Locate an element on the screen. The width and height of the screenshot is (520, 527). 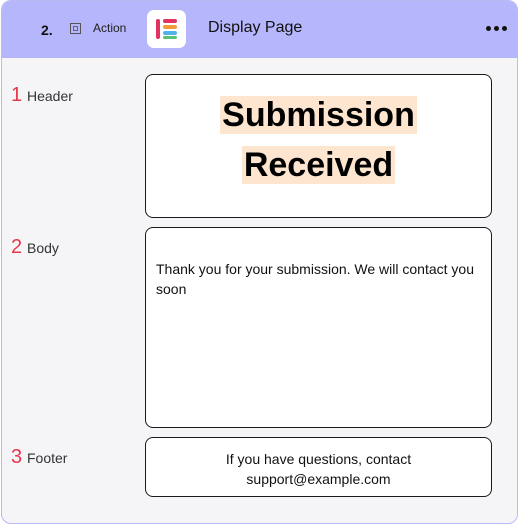
section-label-text: Header is located at coordinates (50, 96).